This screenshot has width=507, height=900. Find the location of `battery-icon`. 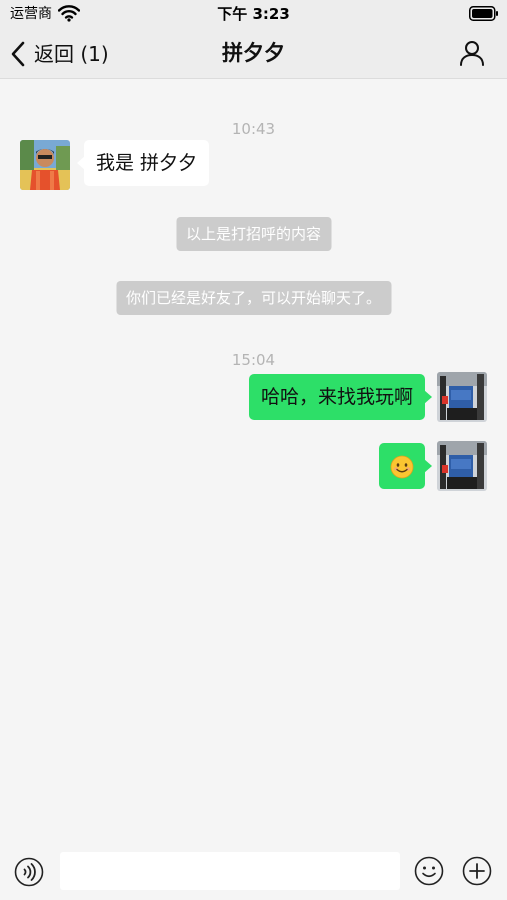

battery-icon is located at coordinates (483, 13).